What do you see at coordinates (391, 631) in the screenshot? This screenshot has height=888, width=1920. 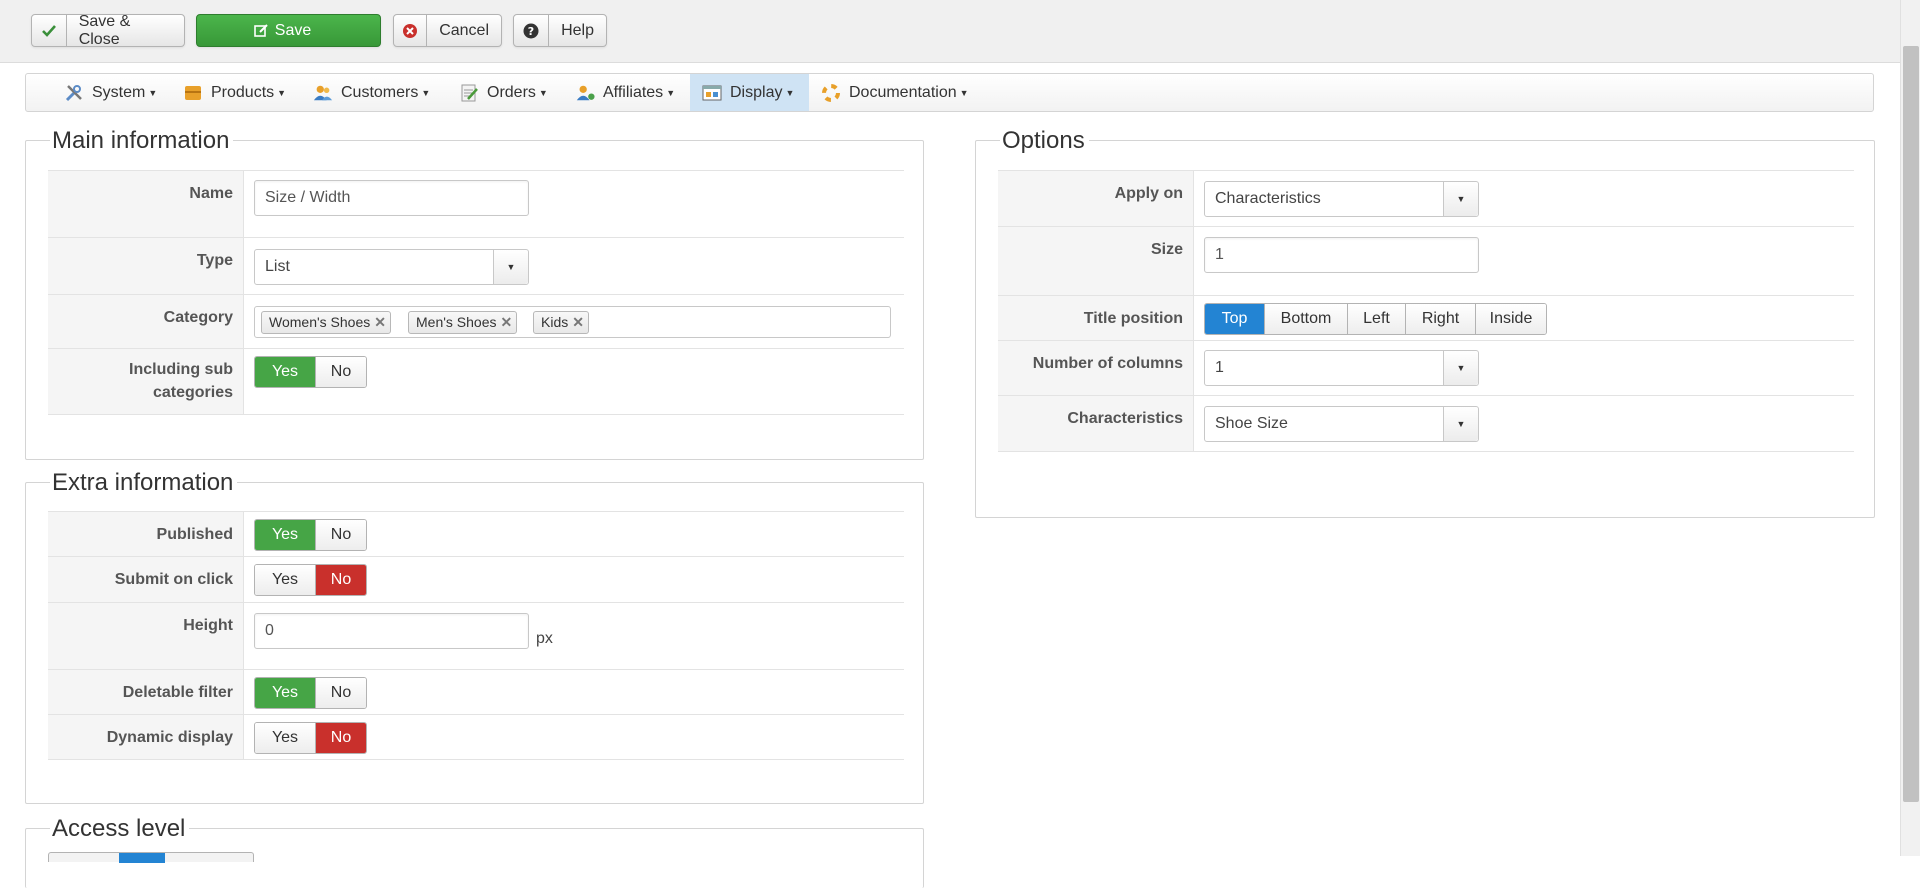 I see `height-input: 0` at bounding box center [391, 631].